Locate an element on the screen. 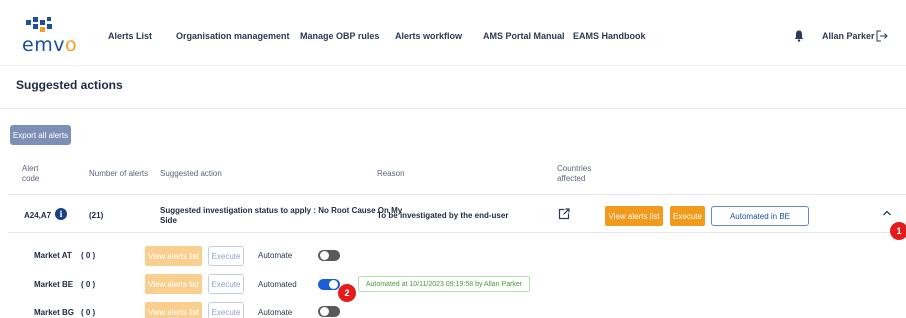  export-all-alerts-button: Export all alerts is located at coordinates (40, 135).